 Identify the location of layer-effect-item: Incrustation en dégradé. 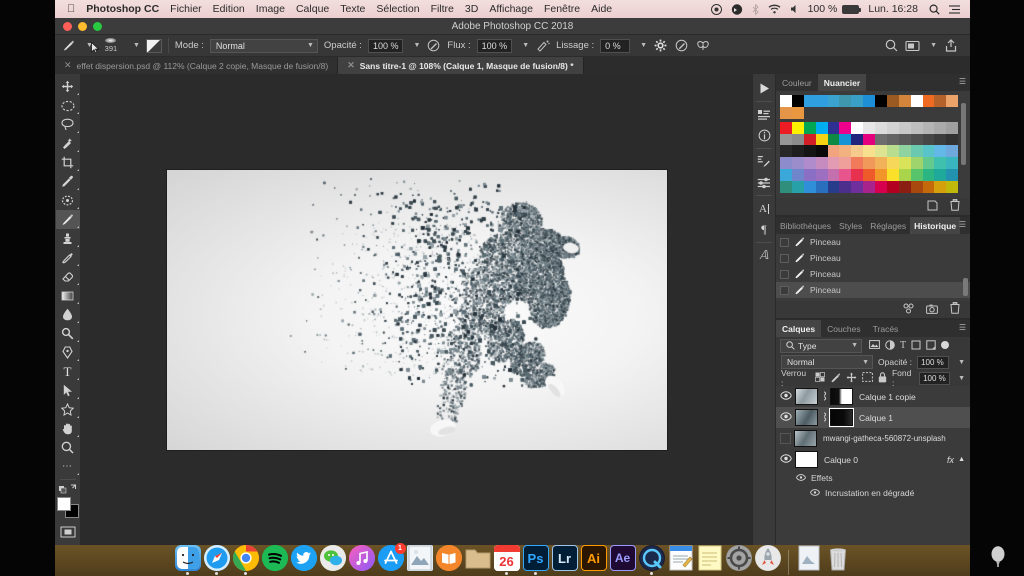
(873, 492).